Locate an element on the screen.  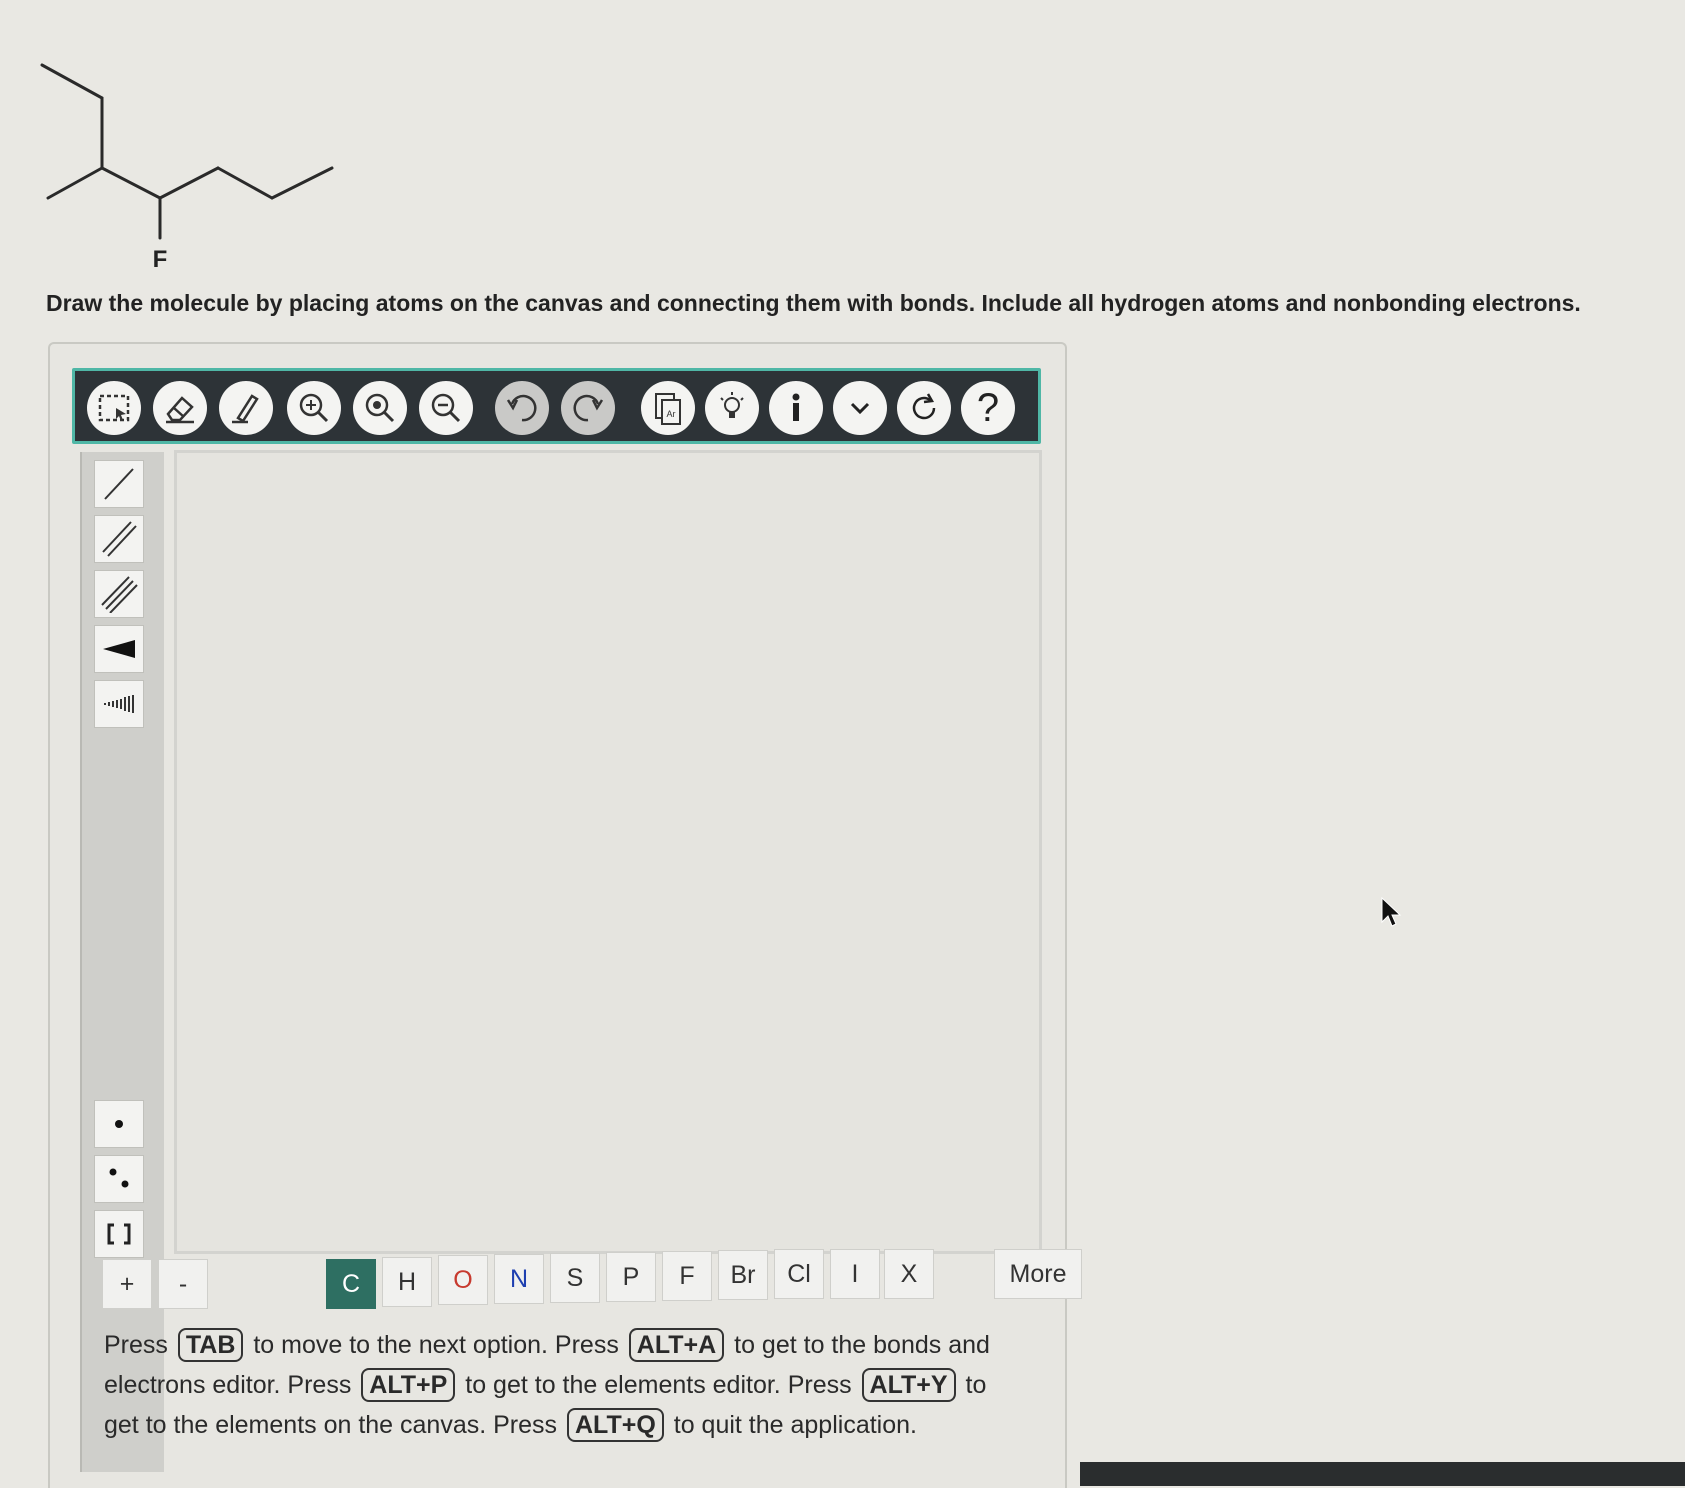
hint-button is located at coordinates (732, 408).